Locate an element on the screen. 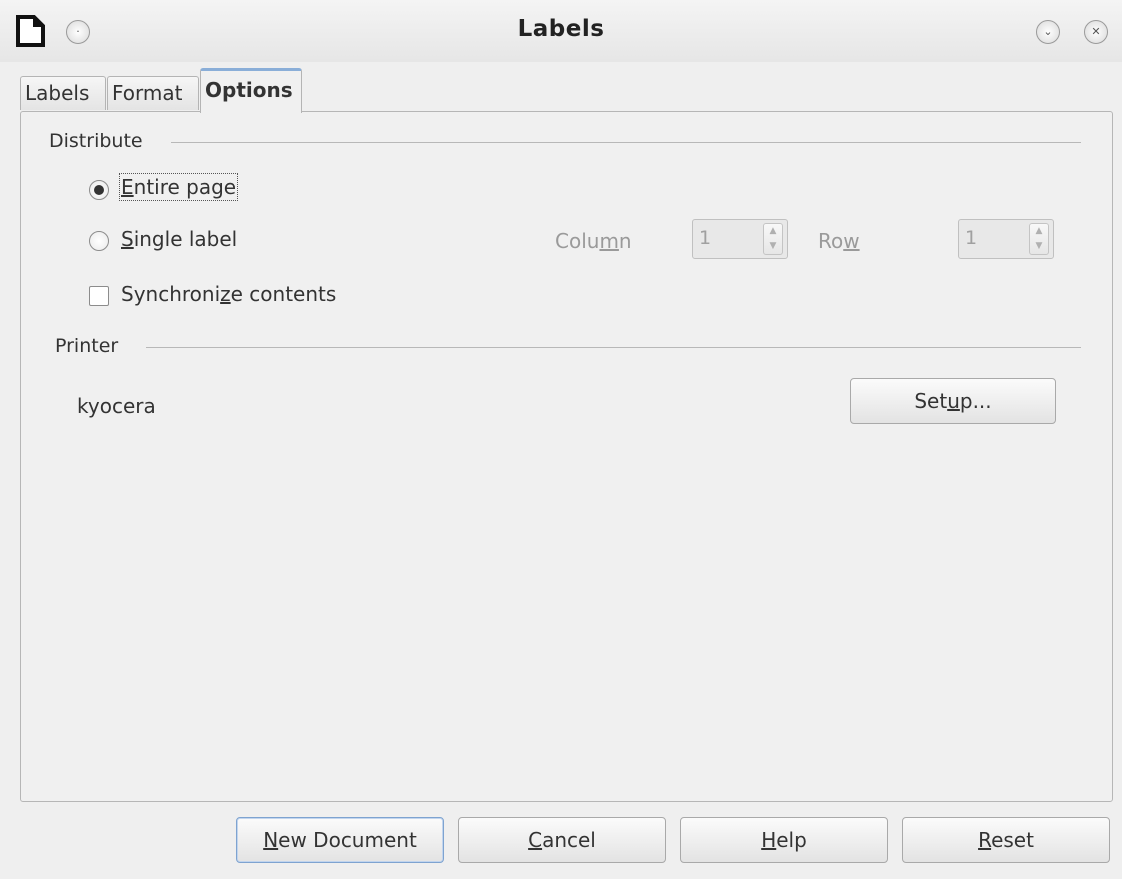 The height and width of the screenshot is (879, 1122). distribute-section-label: Distribute is located at coordinates (101, 141).